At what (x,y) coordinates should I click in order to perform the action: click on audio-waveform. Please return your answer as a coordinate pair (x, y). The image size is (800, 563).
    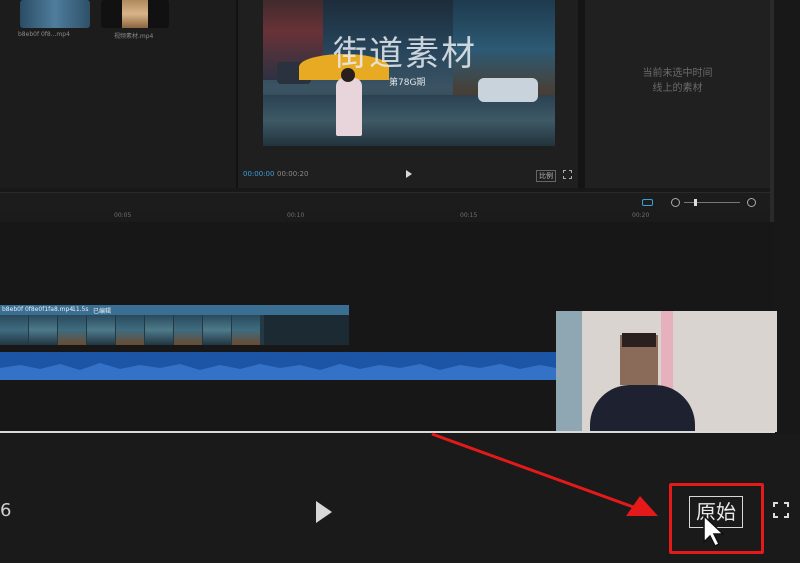
    Looking at the image, I should click on (278, 371).